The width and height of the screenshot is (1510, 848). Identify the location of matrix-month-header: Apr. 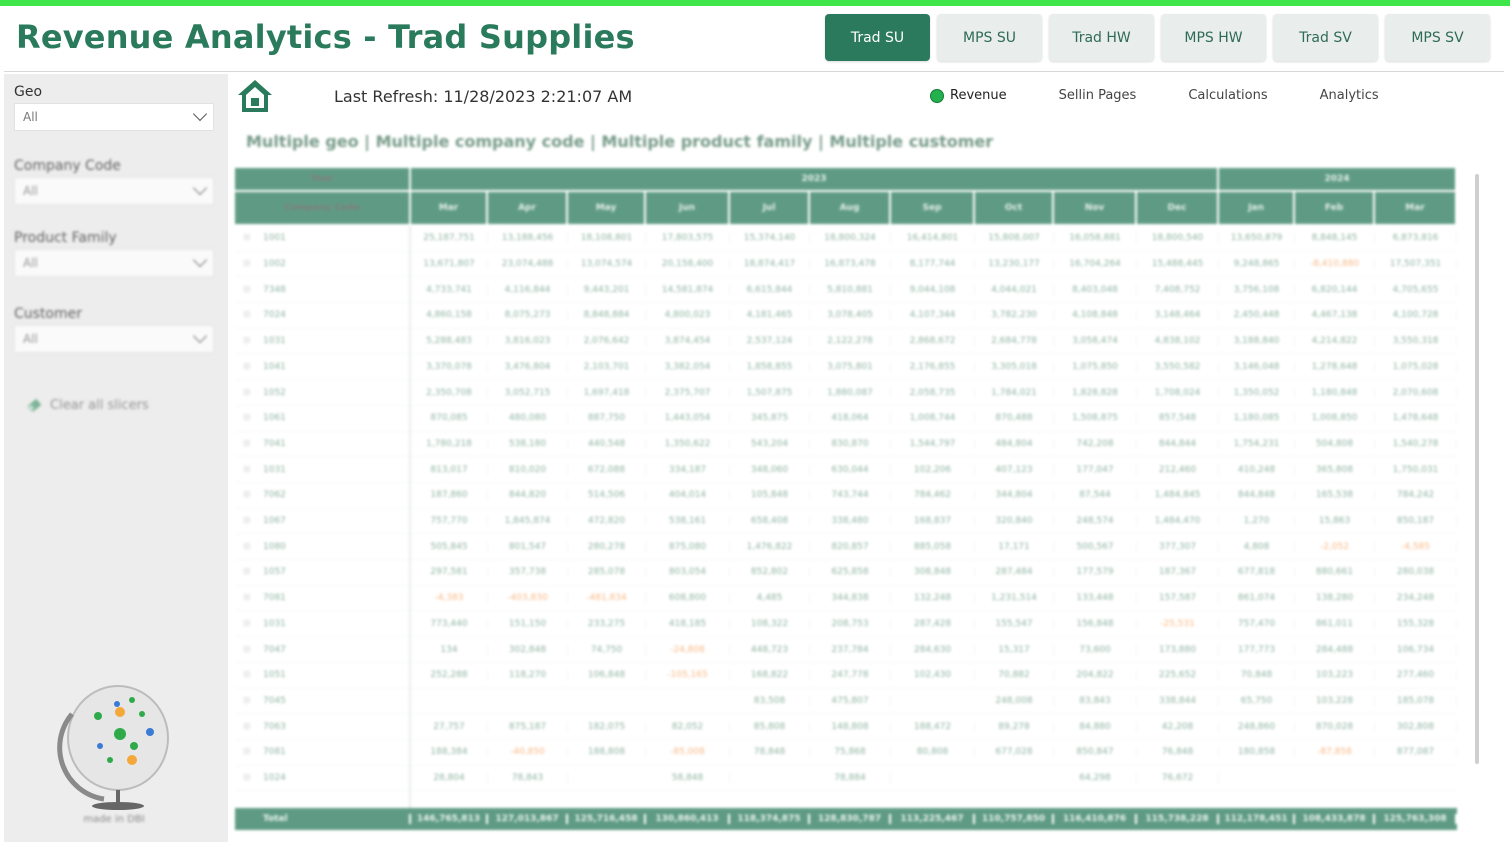
(528, 208).